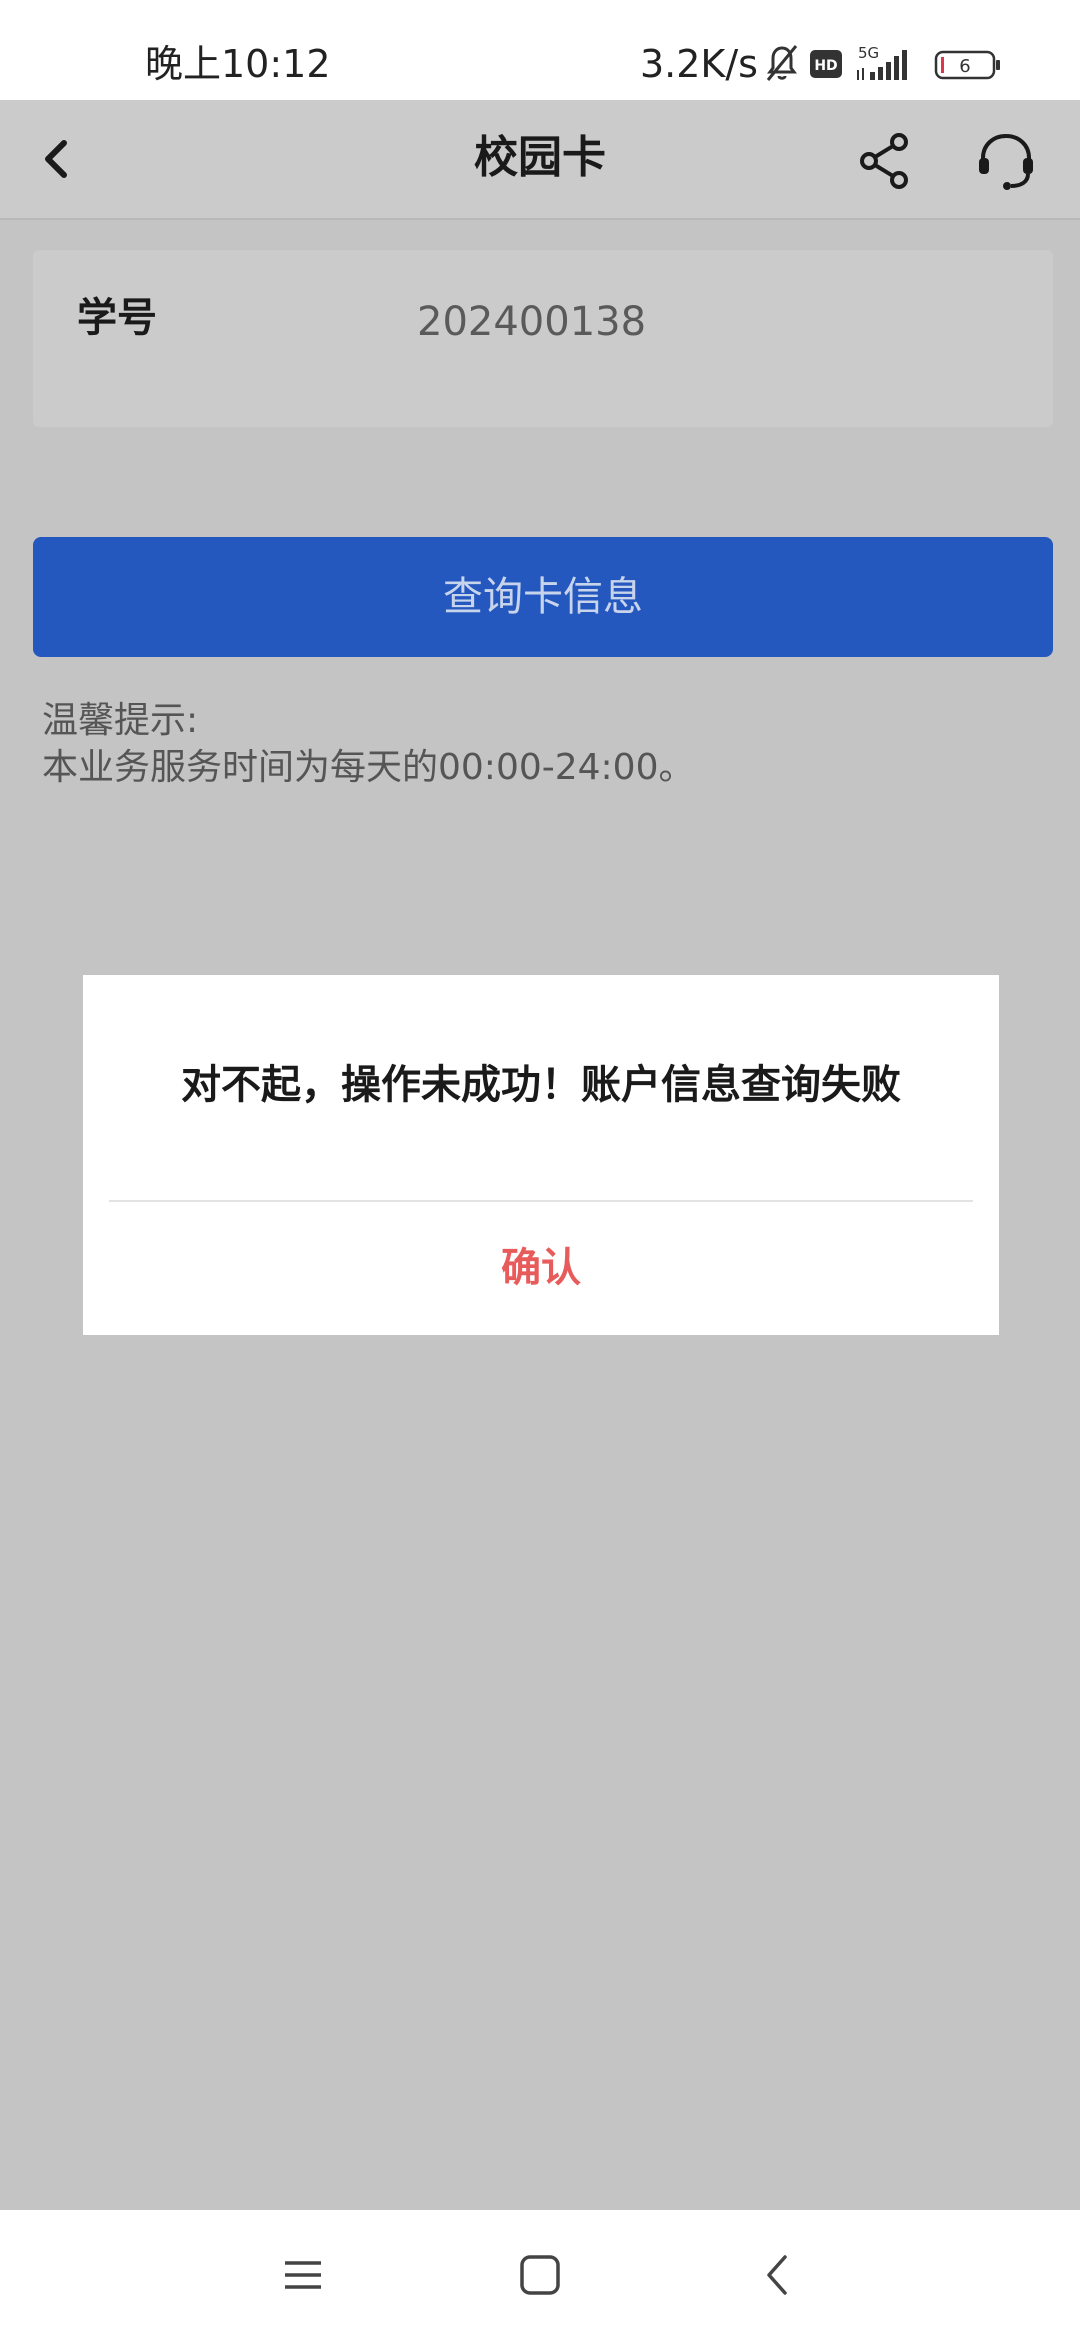 The height and width of the screenshot is (2340, 1080). What do you see at coordinates (368, 767) in the screenshot?
I see `tips-text: 本业务服务时间为每天的00:00-24:00。` at bounding box center [368, 767].